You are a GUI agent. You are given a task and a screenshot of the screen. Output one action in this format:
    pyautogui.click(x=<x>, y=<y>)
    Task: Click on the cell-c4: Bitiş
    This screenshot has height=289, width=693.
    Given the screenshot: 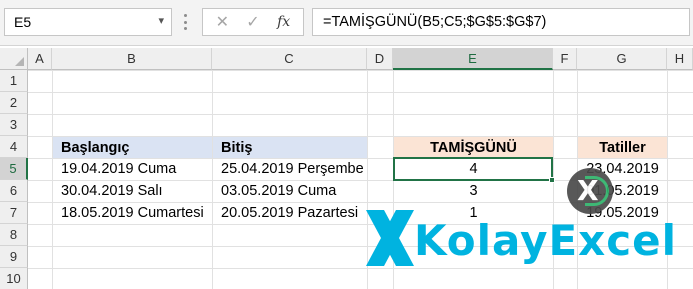 What is the action you would take?
    pyautogui.click(x=290, y=147)
    